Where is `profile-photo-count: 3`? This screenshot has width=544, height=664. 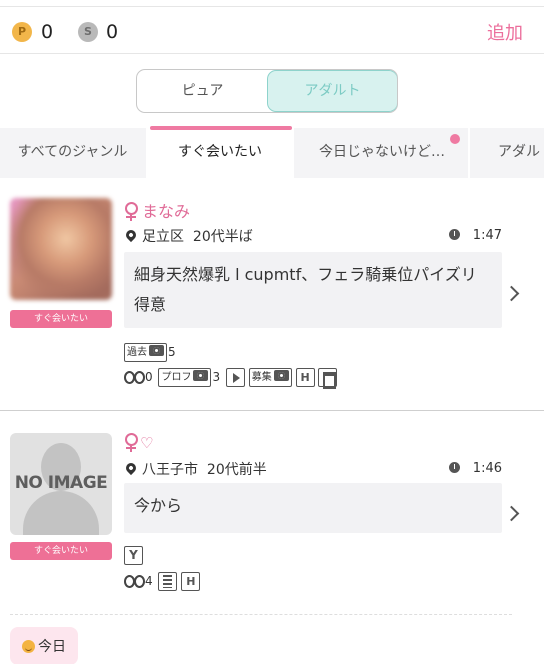
profile-photo-count: 3 is located at coordinates (216, 377).